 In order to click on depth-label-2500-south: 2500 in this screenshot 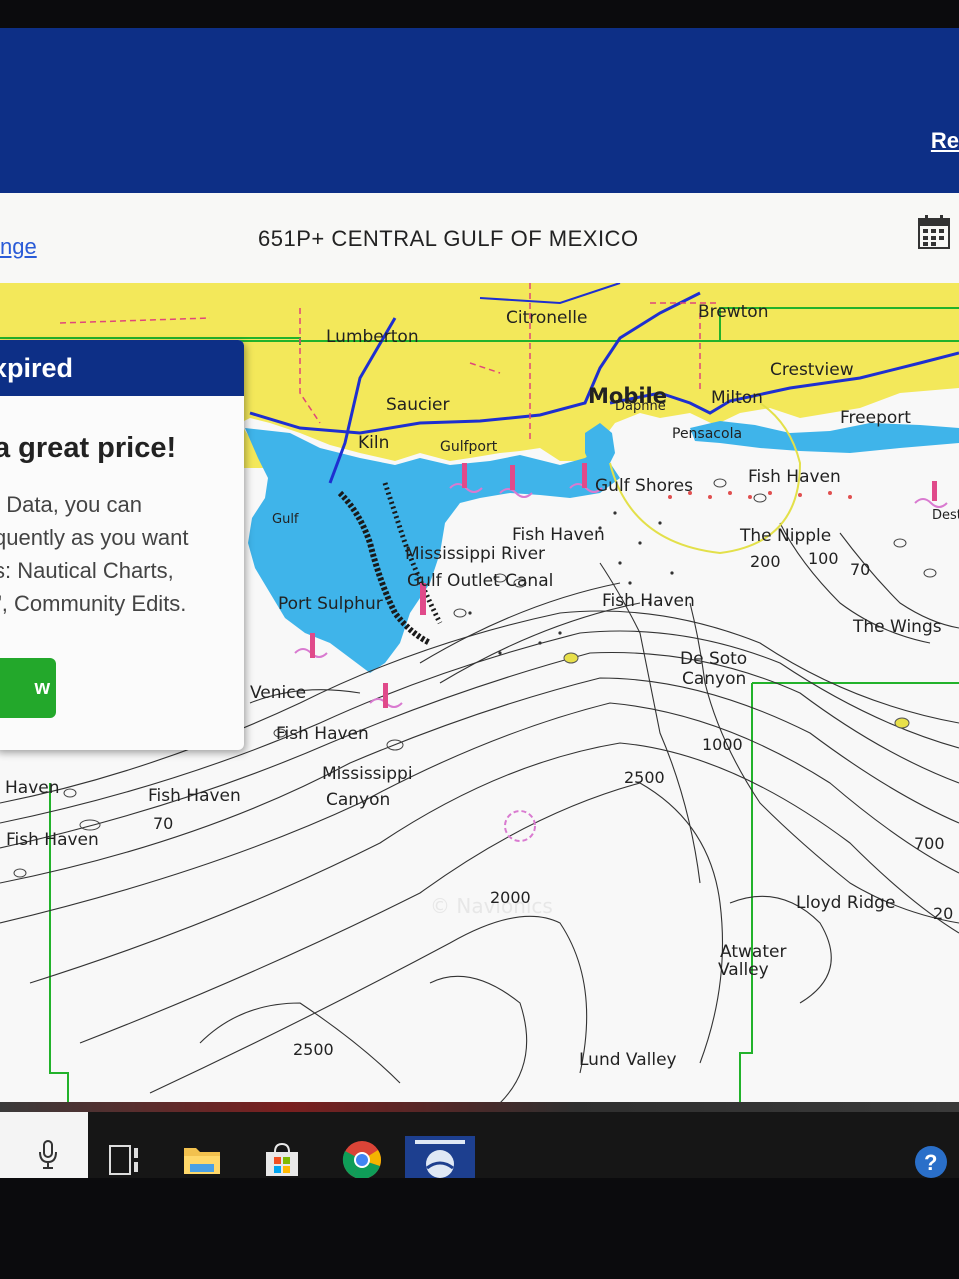, I will do `click(313, 1049)`.